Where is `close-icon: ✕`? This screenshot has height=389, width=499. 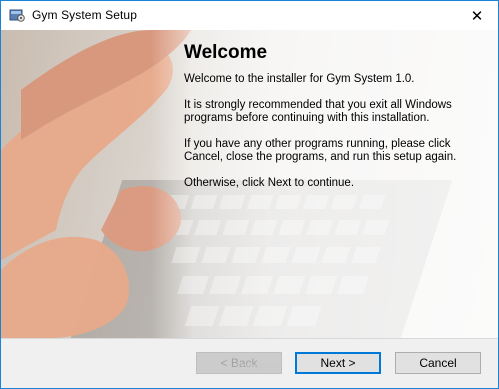 close-icon: ✕ is located at coordinates (477, 16).